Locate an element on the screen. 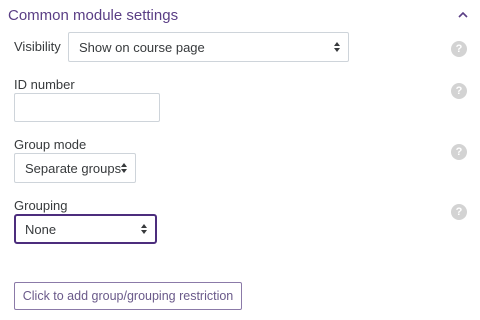 Image resolution: width=480 pixels, height=320 pixels. id-number-input is located at coordinates (87, 107).